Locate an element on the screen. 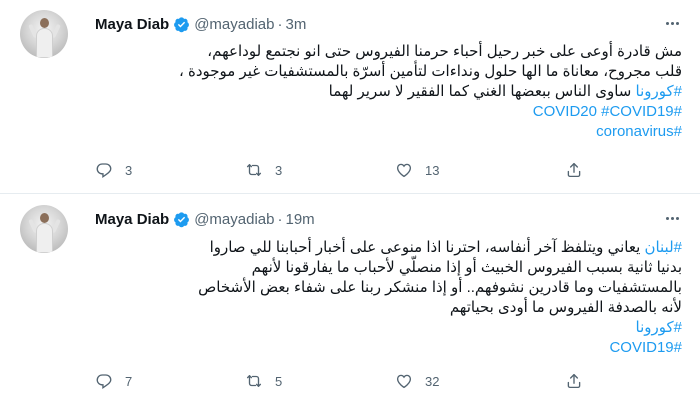 This screenshot has width=700, height=407. retweet-button: 5 is located at coordinates (263, 381).